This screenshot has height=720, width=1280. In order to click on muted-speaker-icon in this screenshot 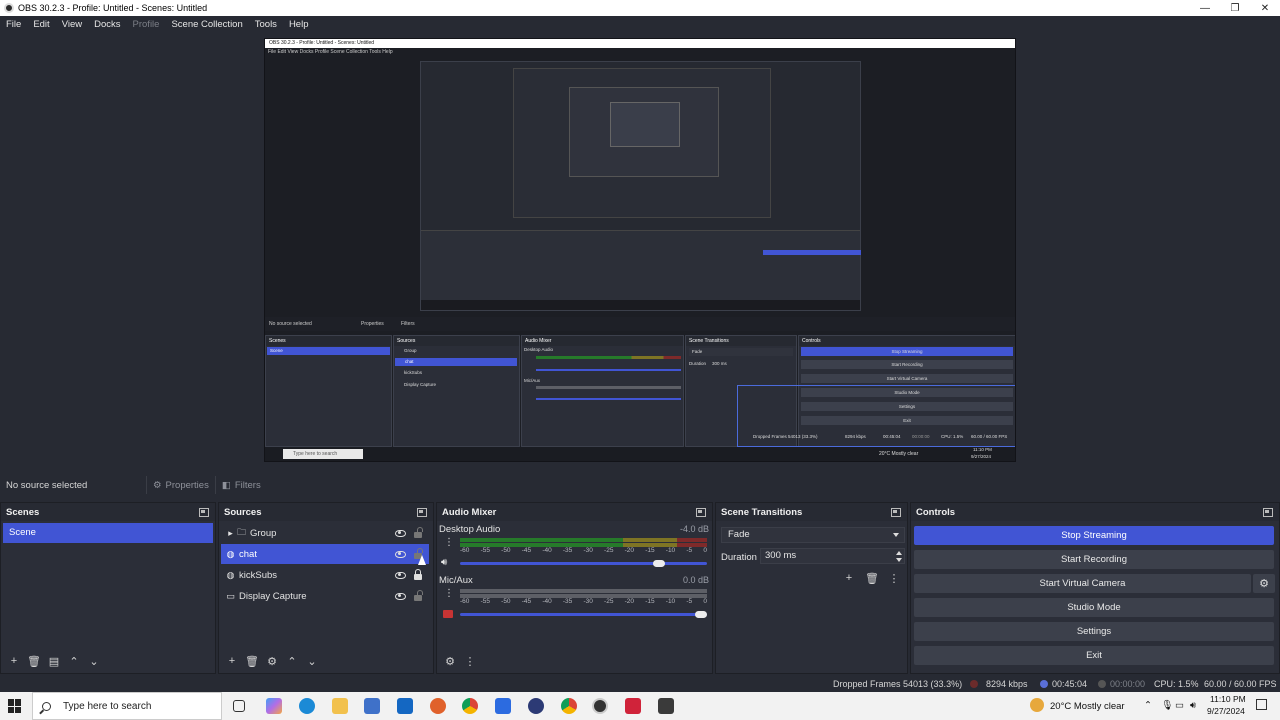, I will do `click(448, 614)`.